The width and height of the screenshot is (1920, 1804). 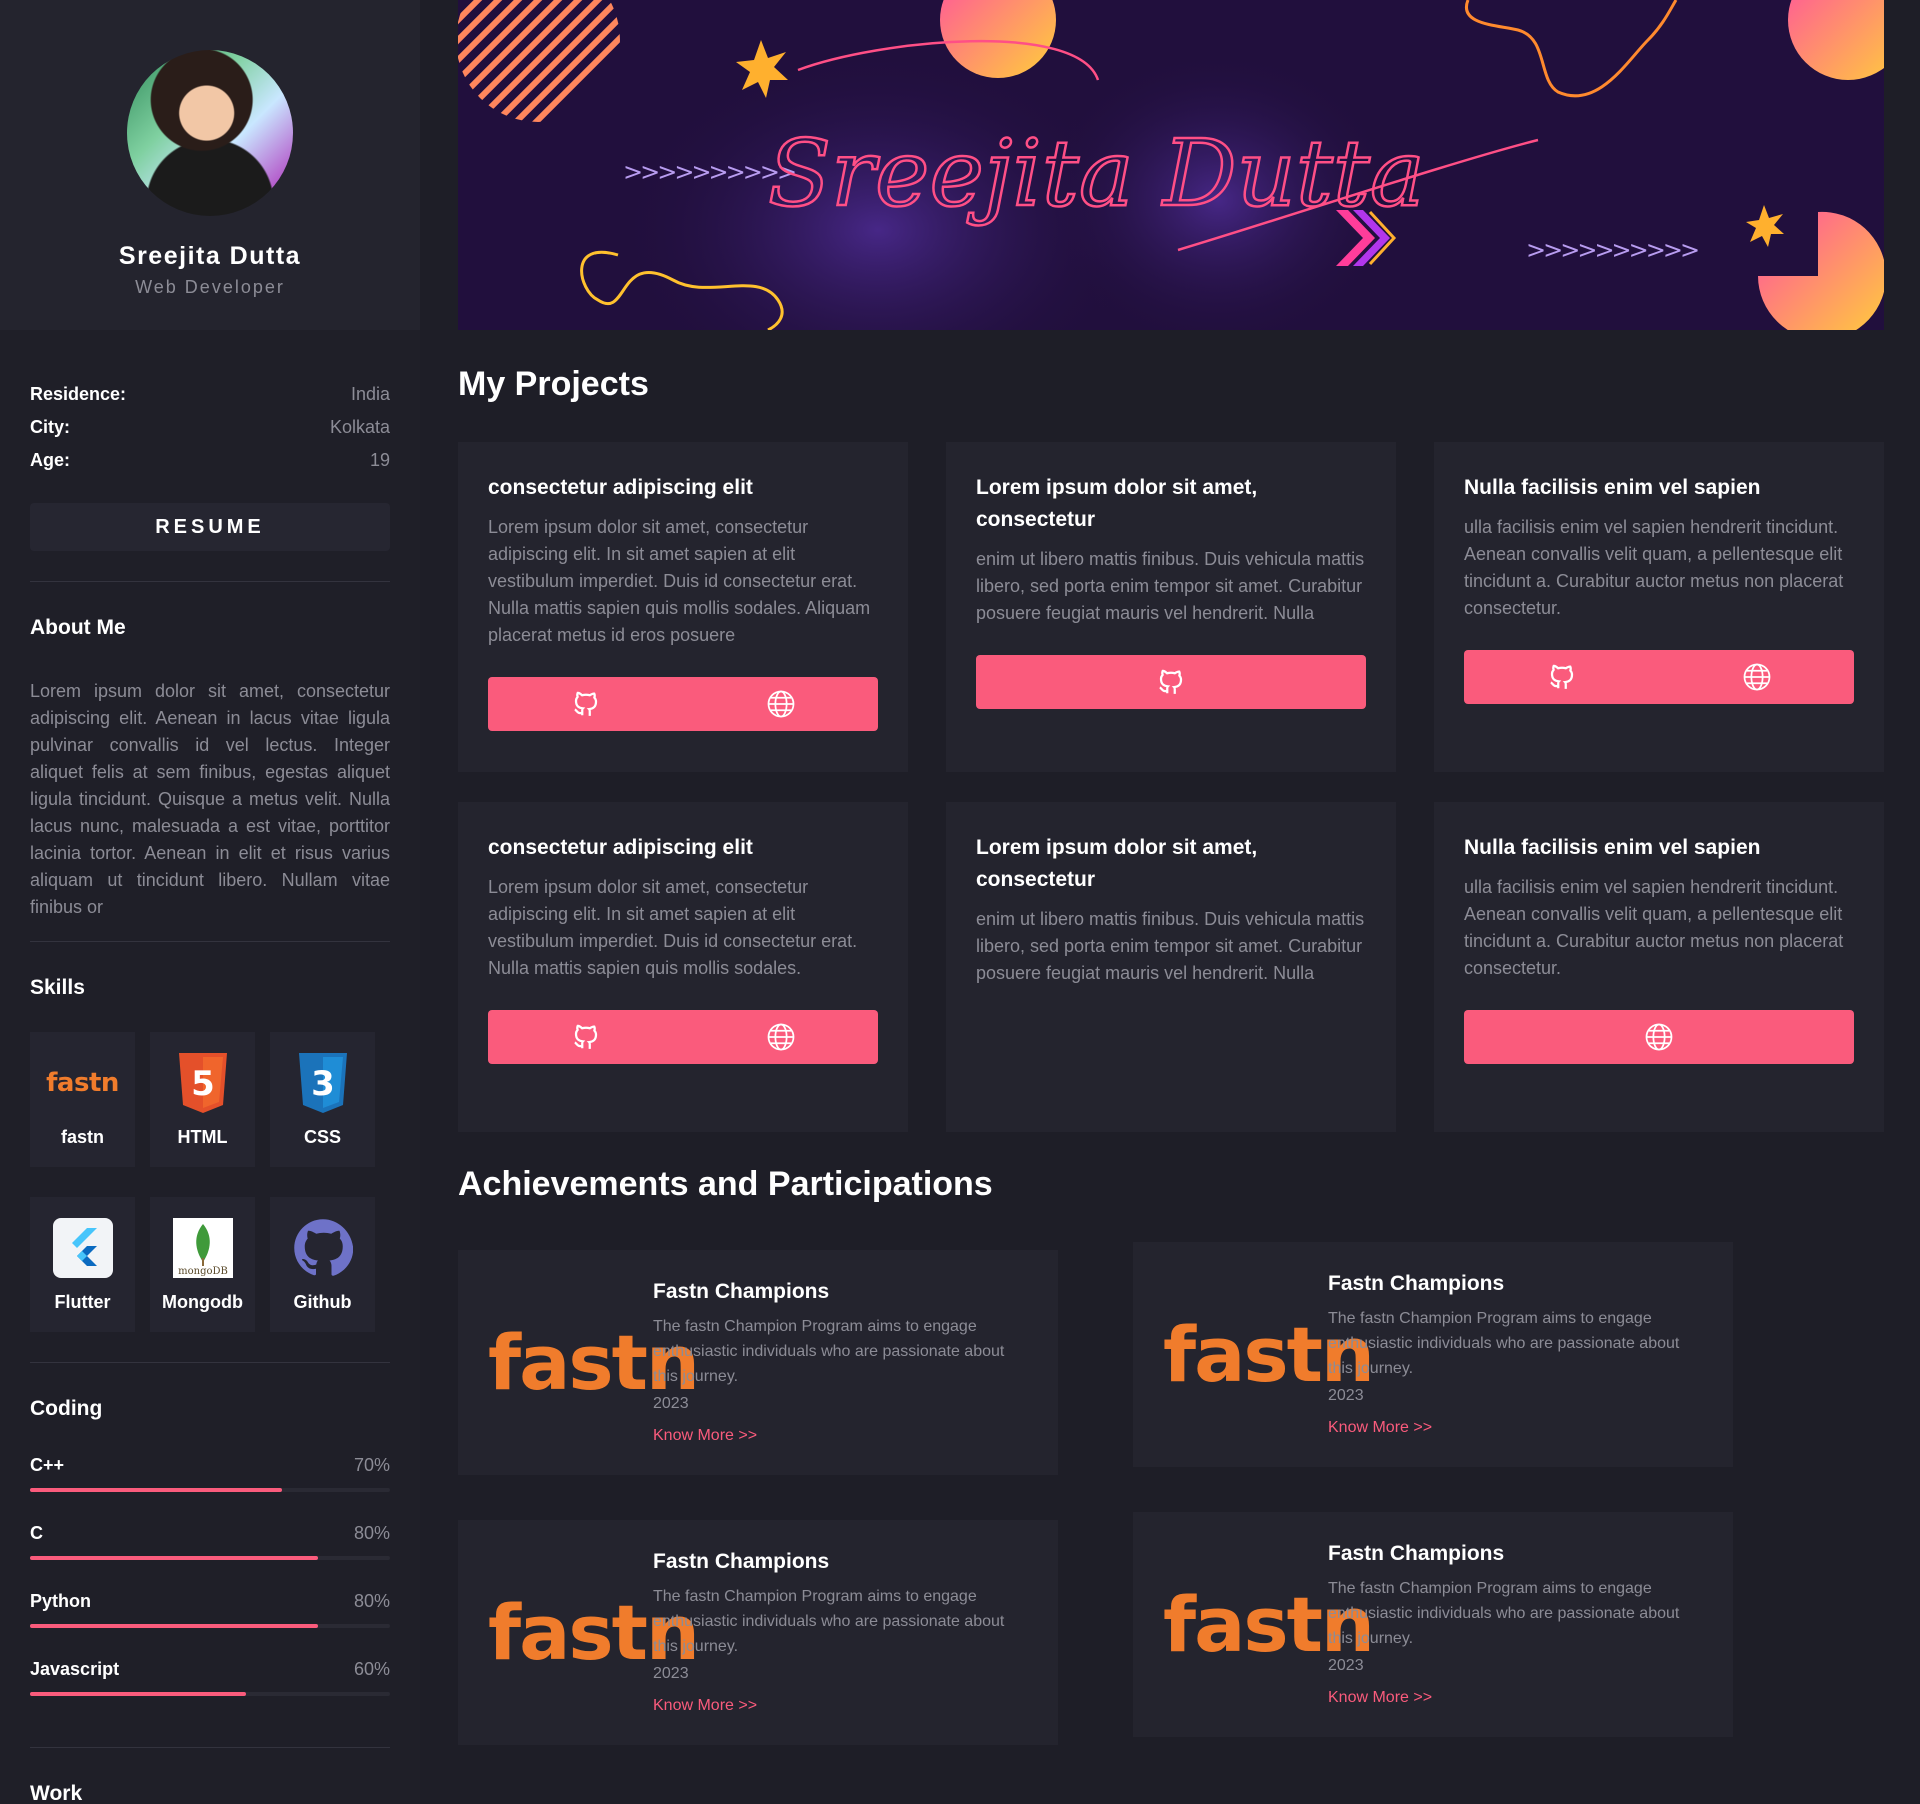 I want to click on coding-heading: Coding, so click(x=66, y=1408).